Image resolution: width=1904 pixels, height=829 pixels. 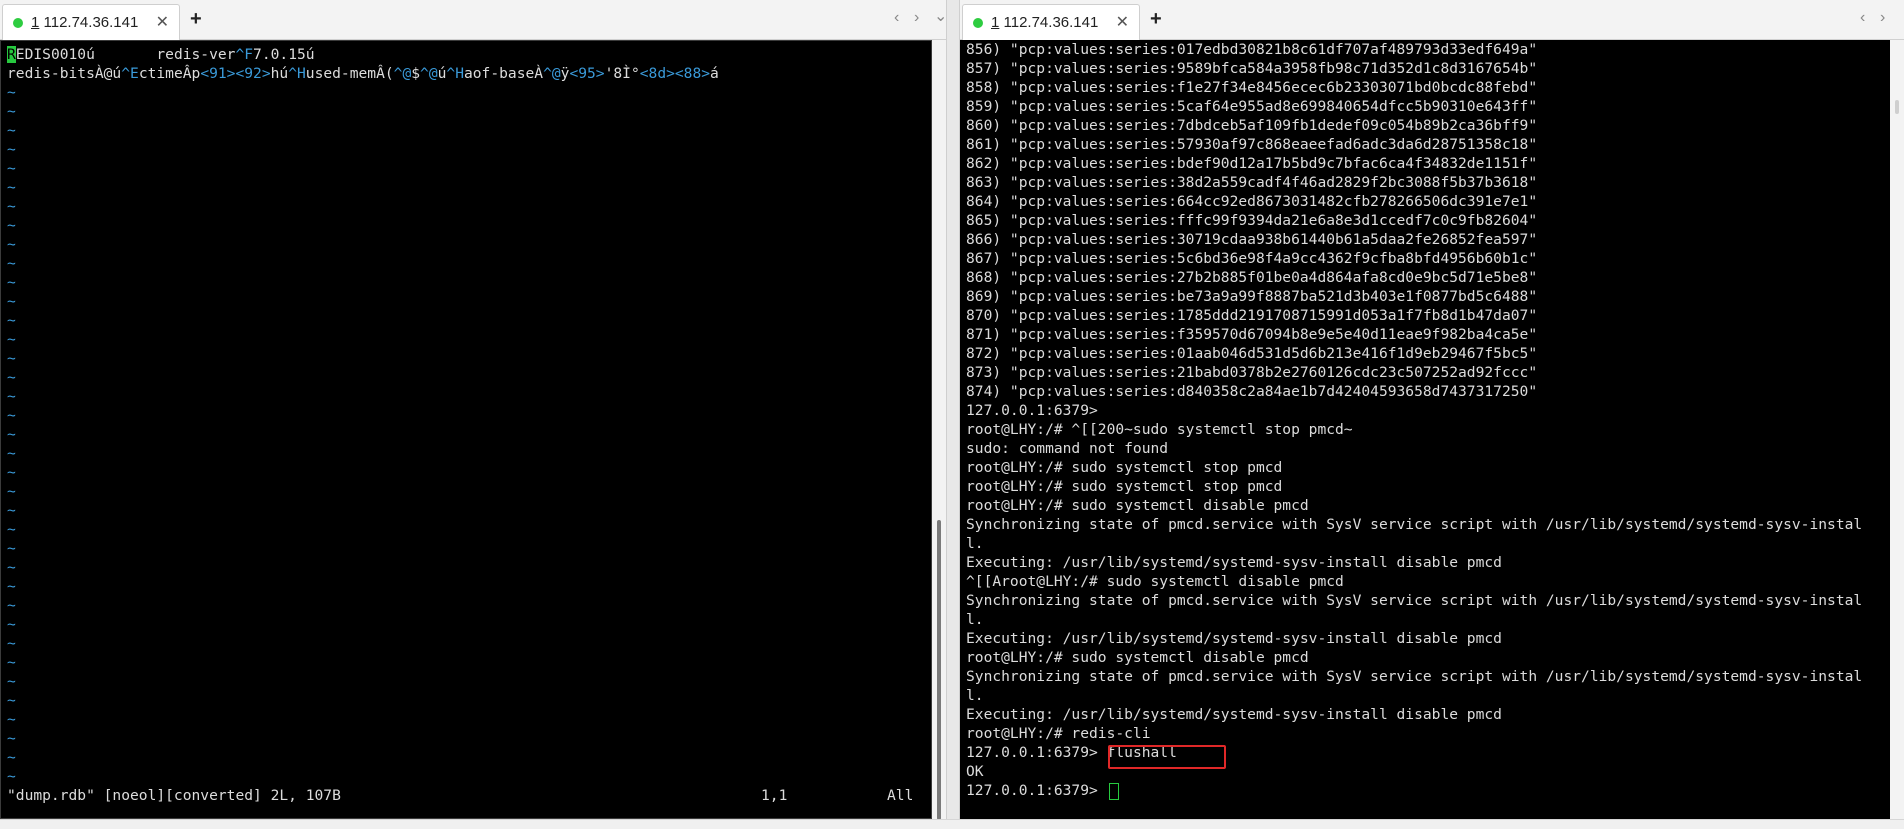 What do you see at coordinates (953, 414) in the screenshot?
I see `pane-divider` at bounding box center [953, 414].